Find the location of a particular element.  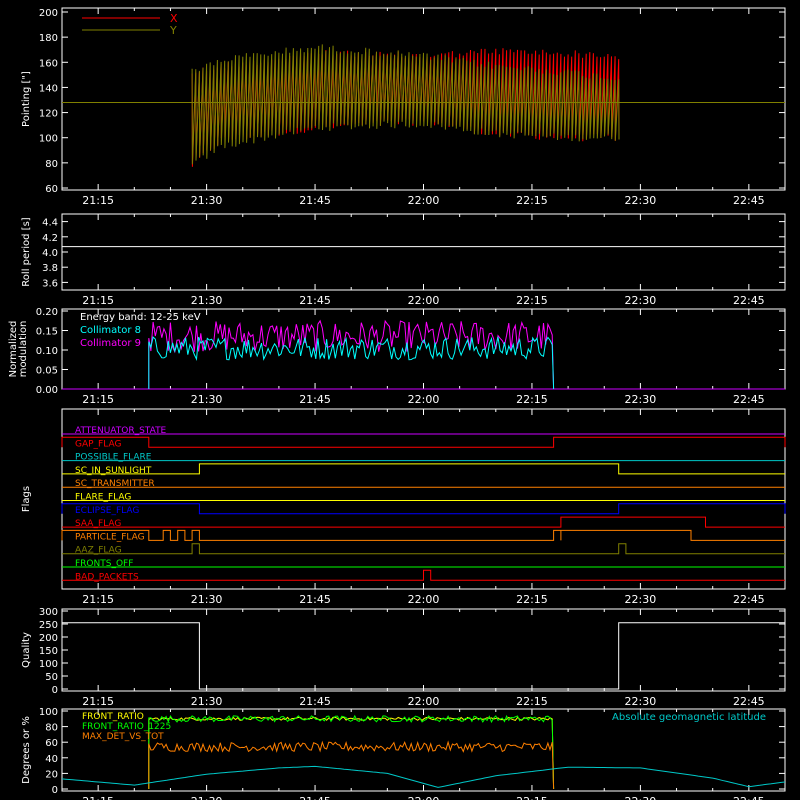

series-front-ratio-1225-line is located at coordinates (351, 752).